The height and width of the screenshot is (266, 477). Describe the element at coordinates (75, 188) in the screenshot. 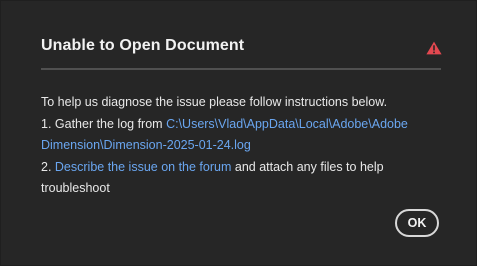

I see `message-step-2-continued: troubleshoot` at that location.